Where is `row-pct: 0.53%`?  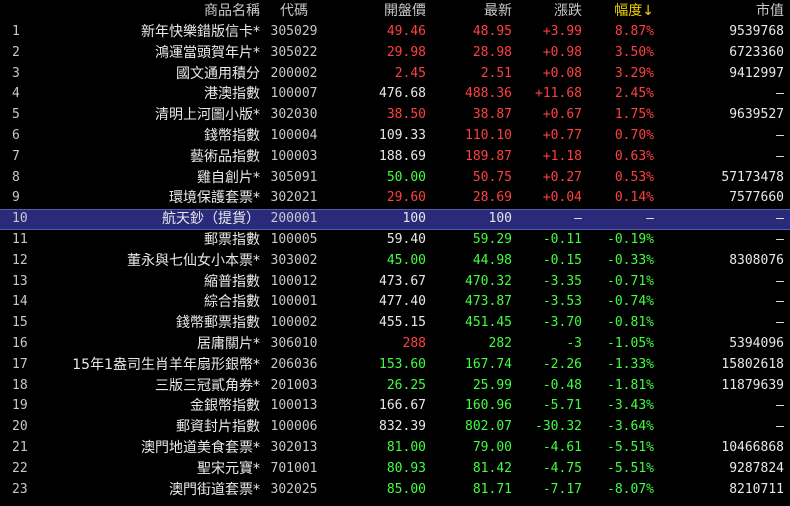 row-pct: 0.53% is located at coordinates (634, 177).